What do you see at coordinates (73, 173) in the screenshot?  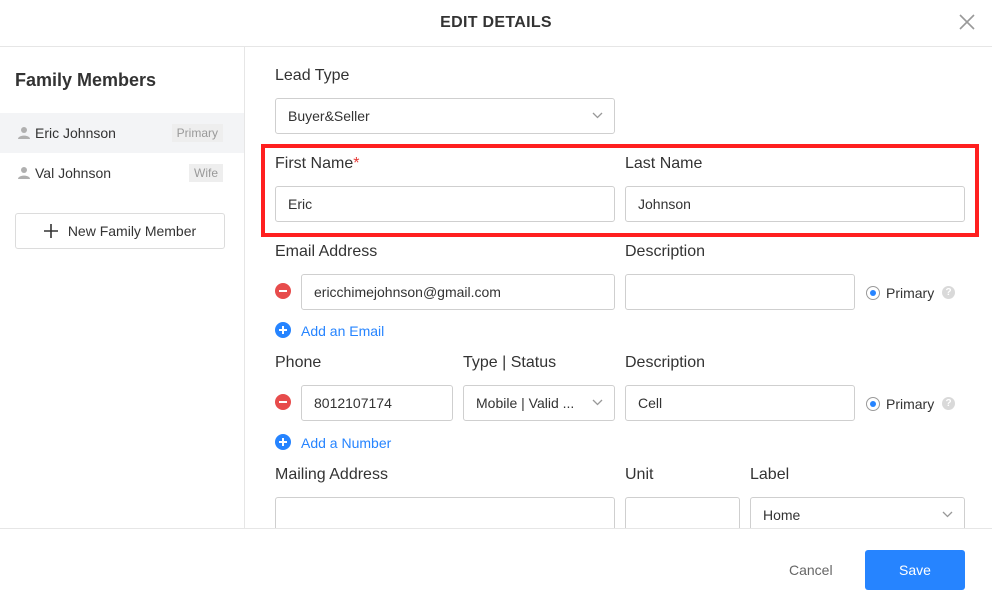 I see `member-name: Val Johnson` at bounding box center [73, 173].